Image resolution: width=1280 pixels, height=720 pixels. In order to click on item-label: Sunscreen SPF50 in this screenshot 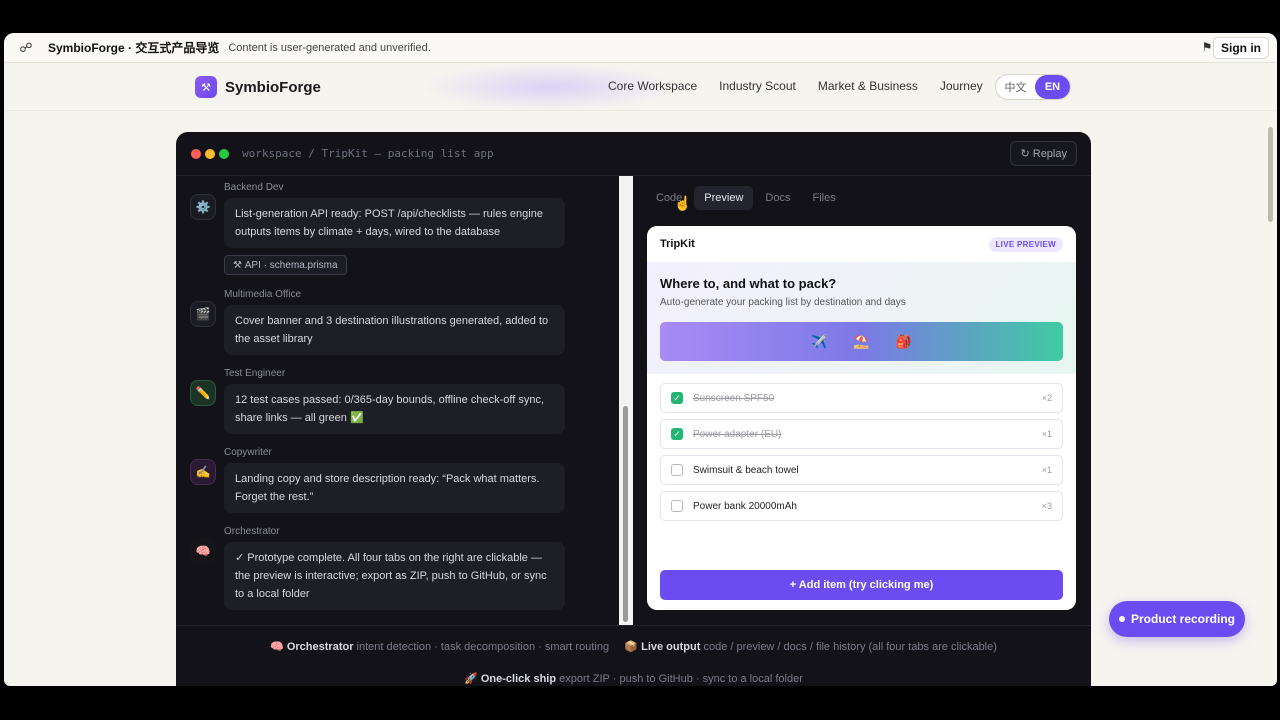, I will do `click(734, 398)`.